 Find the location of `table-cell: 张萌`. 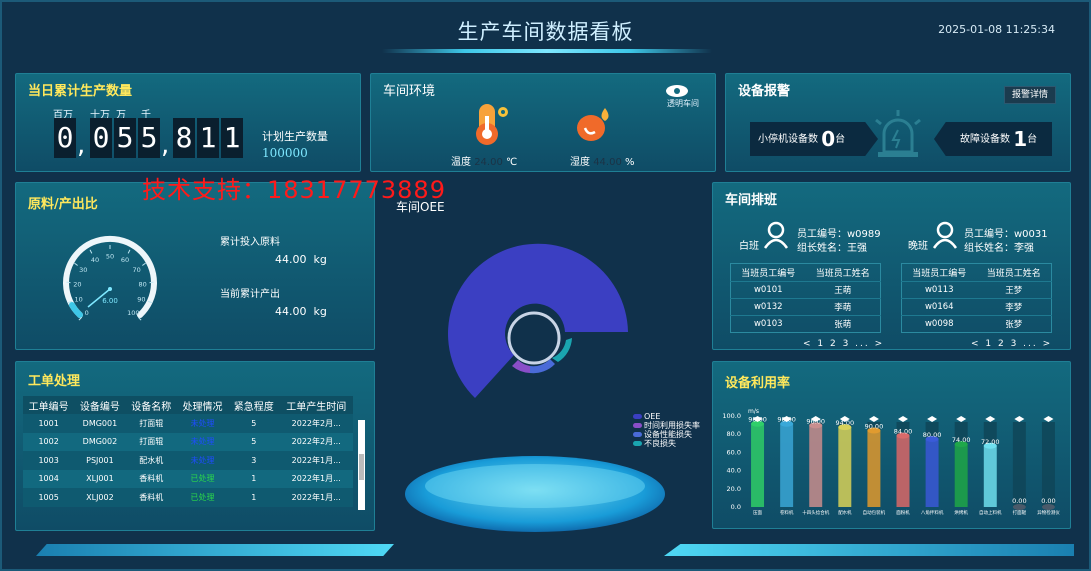

table-cell: 张萌 is located at coordinates (843, 324).